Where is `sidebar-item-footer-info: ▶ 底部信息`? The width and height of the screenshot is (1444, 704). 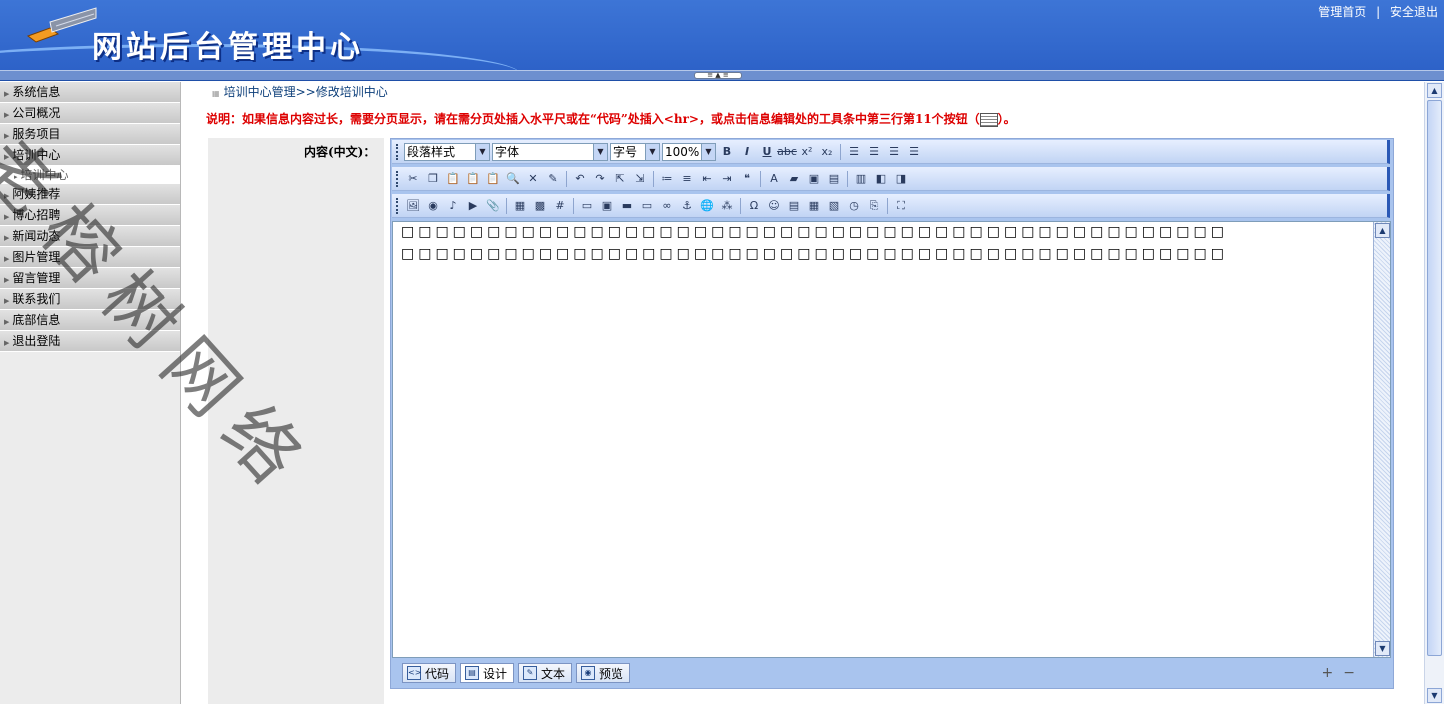
sidebar-item-footer-info: ▶ 底部信息 is located at coordinates (90, 320).